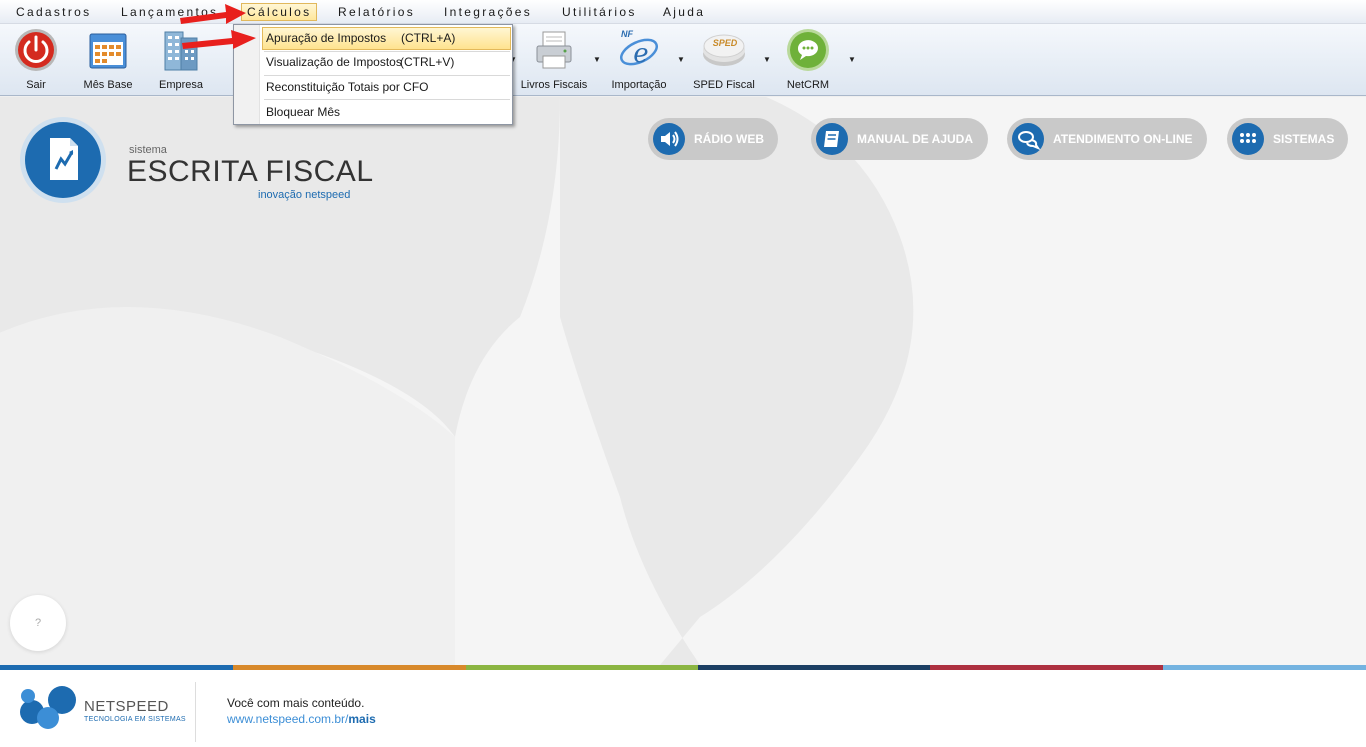  I want to click on brand-subtitle: inovação netspeed, so click(304, 195).